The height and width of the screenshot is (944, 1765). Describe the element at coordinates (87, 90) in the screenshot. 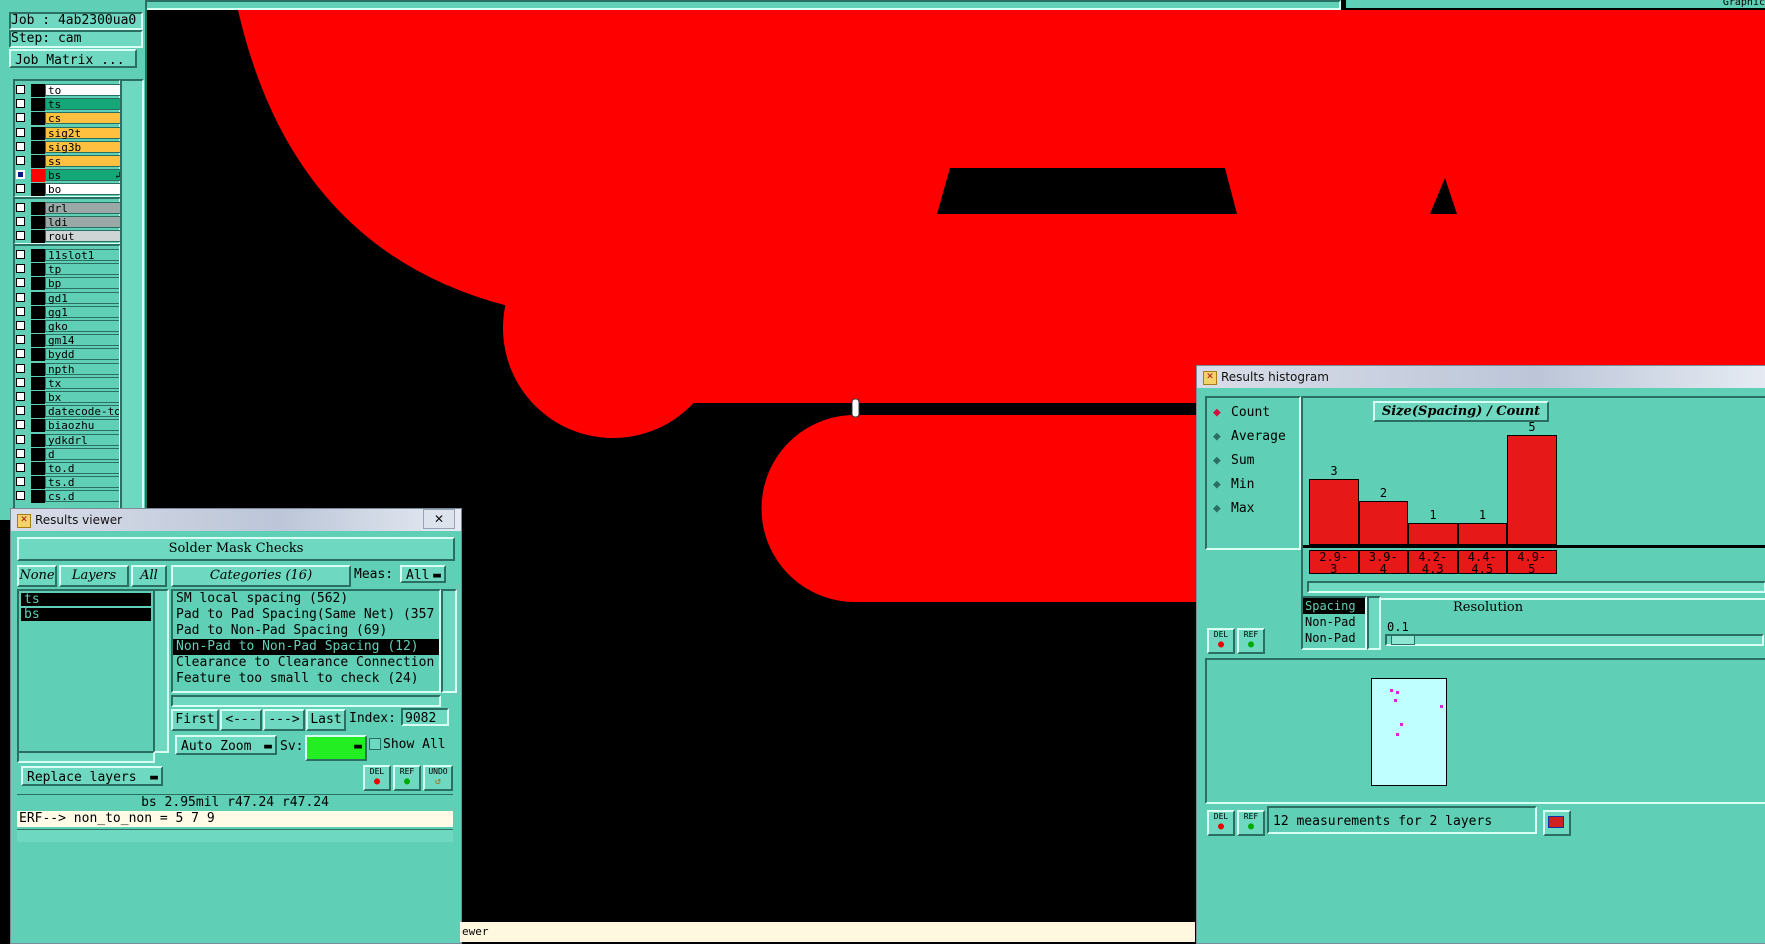

I see `layer-name: to↲` at that location.